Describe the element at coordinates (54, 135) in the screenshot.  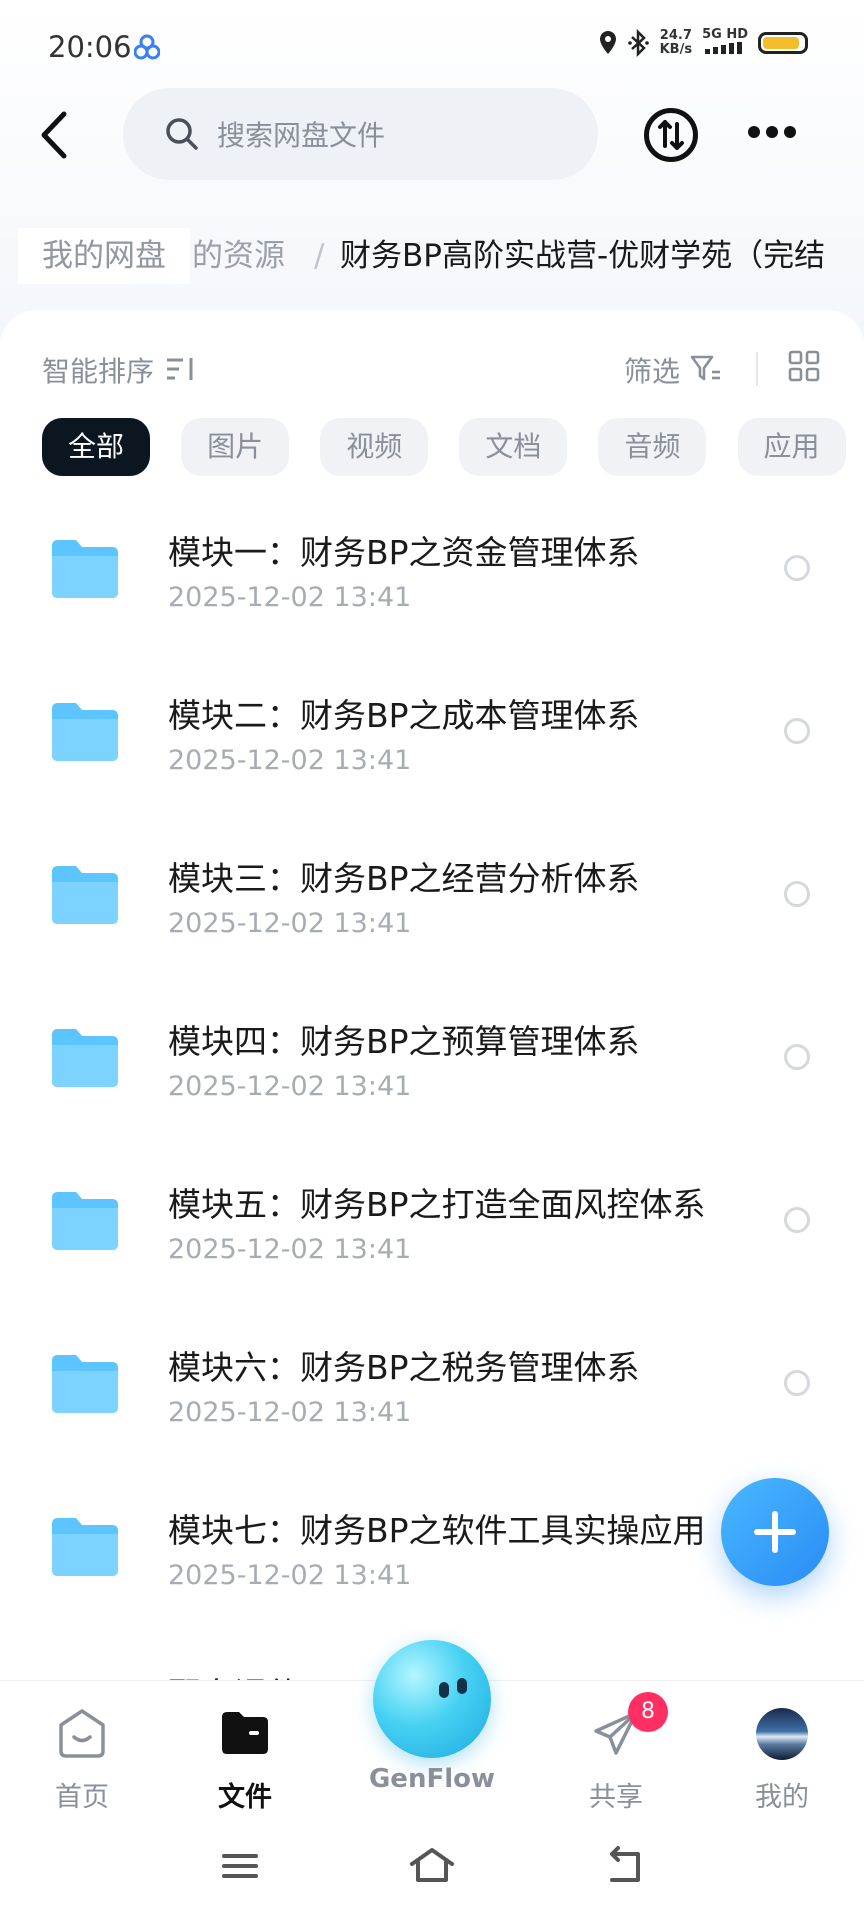
I see `back-arrow-icon` at that location.